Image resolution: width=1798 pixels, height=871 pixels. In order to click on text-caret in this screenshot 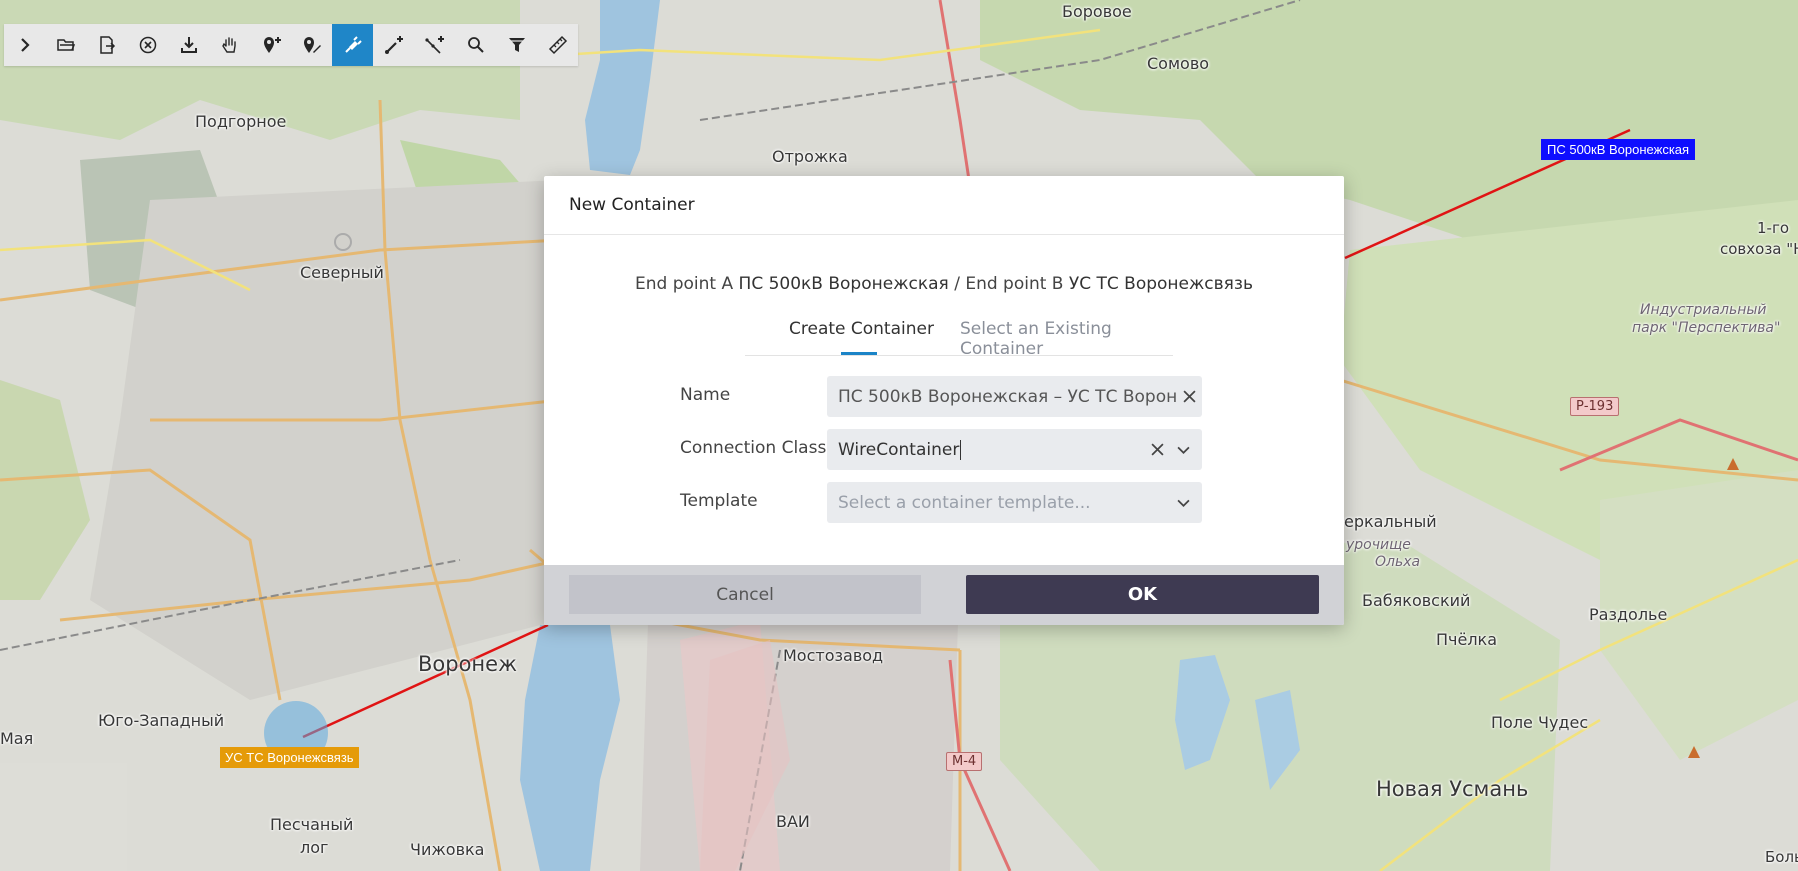, I will do `click(961, 449)`.